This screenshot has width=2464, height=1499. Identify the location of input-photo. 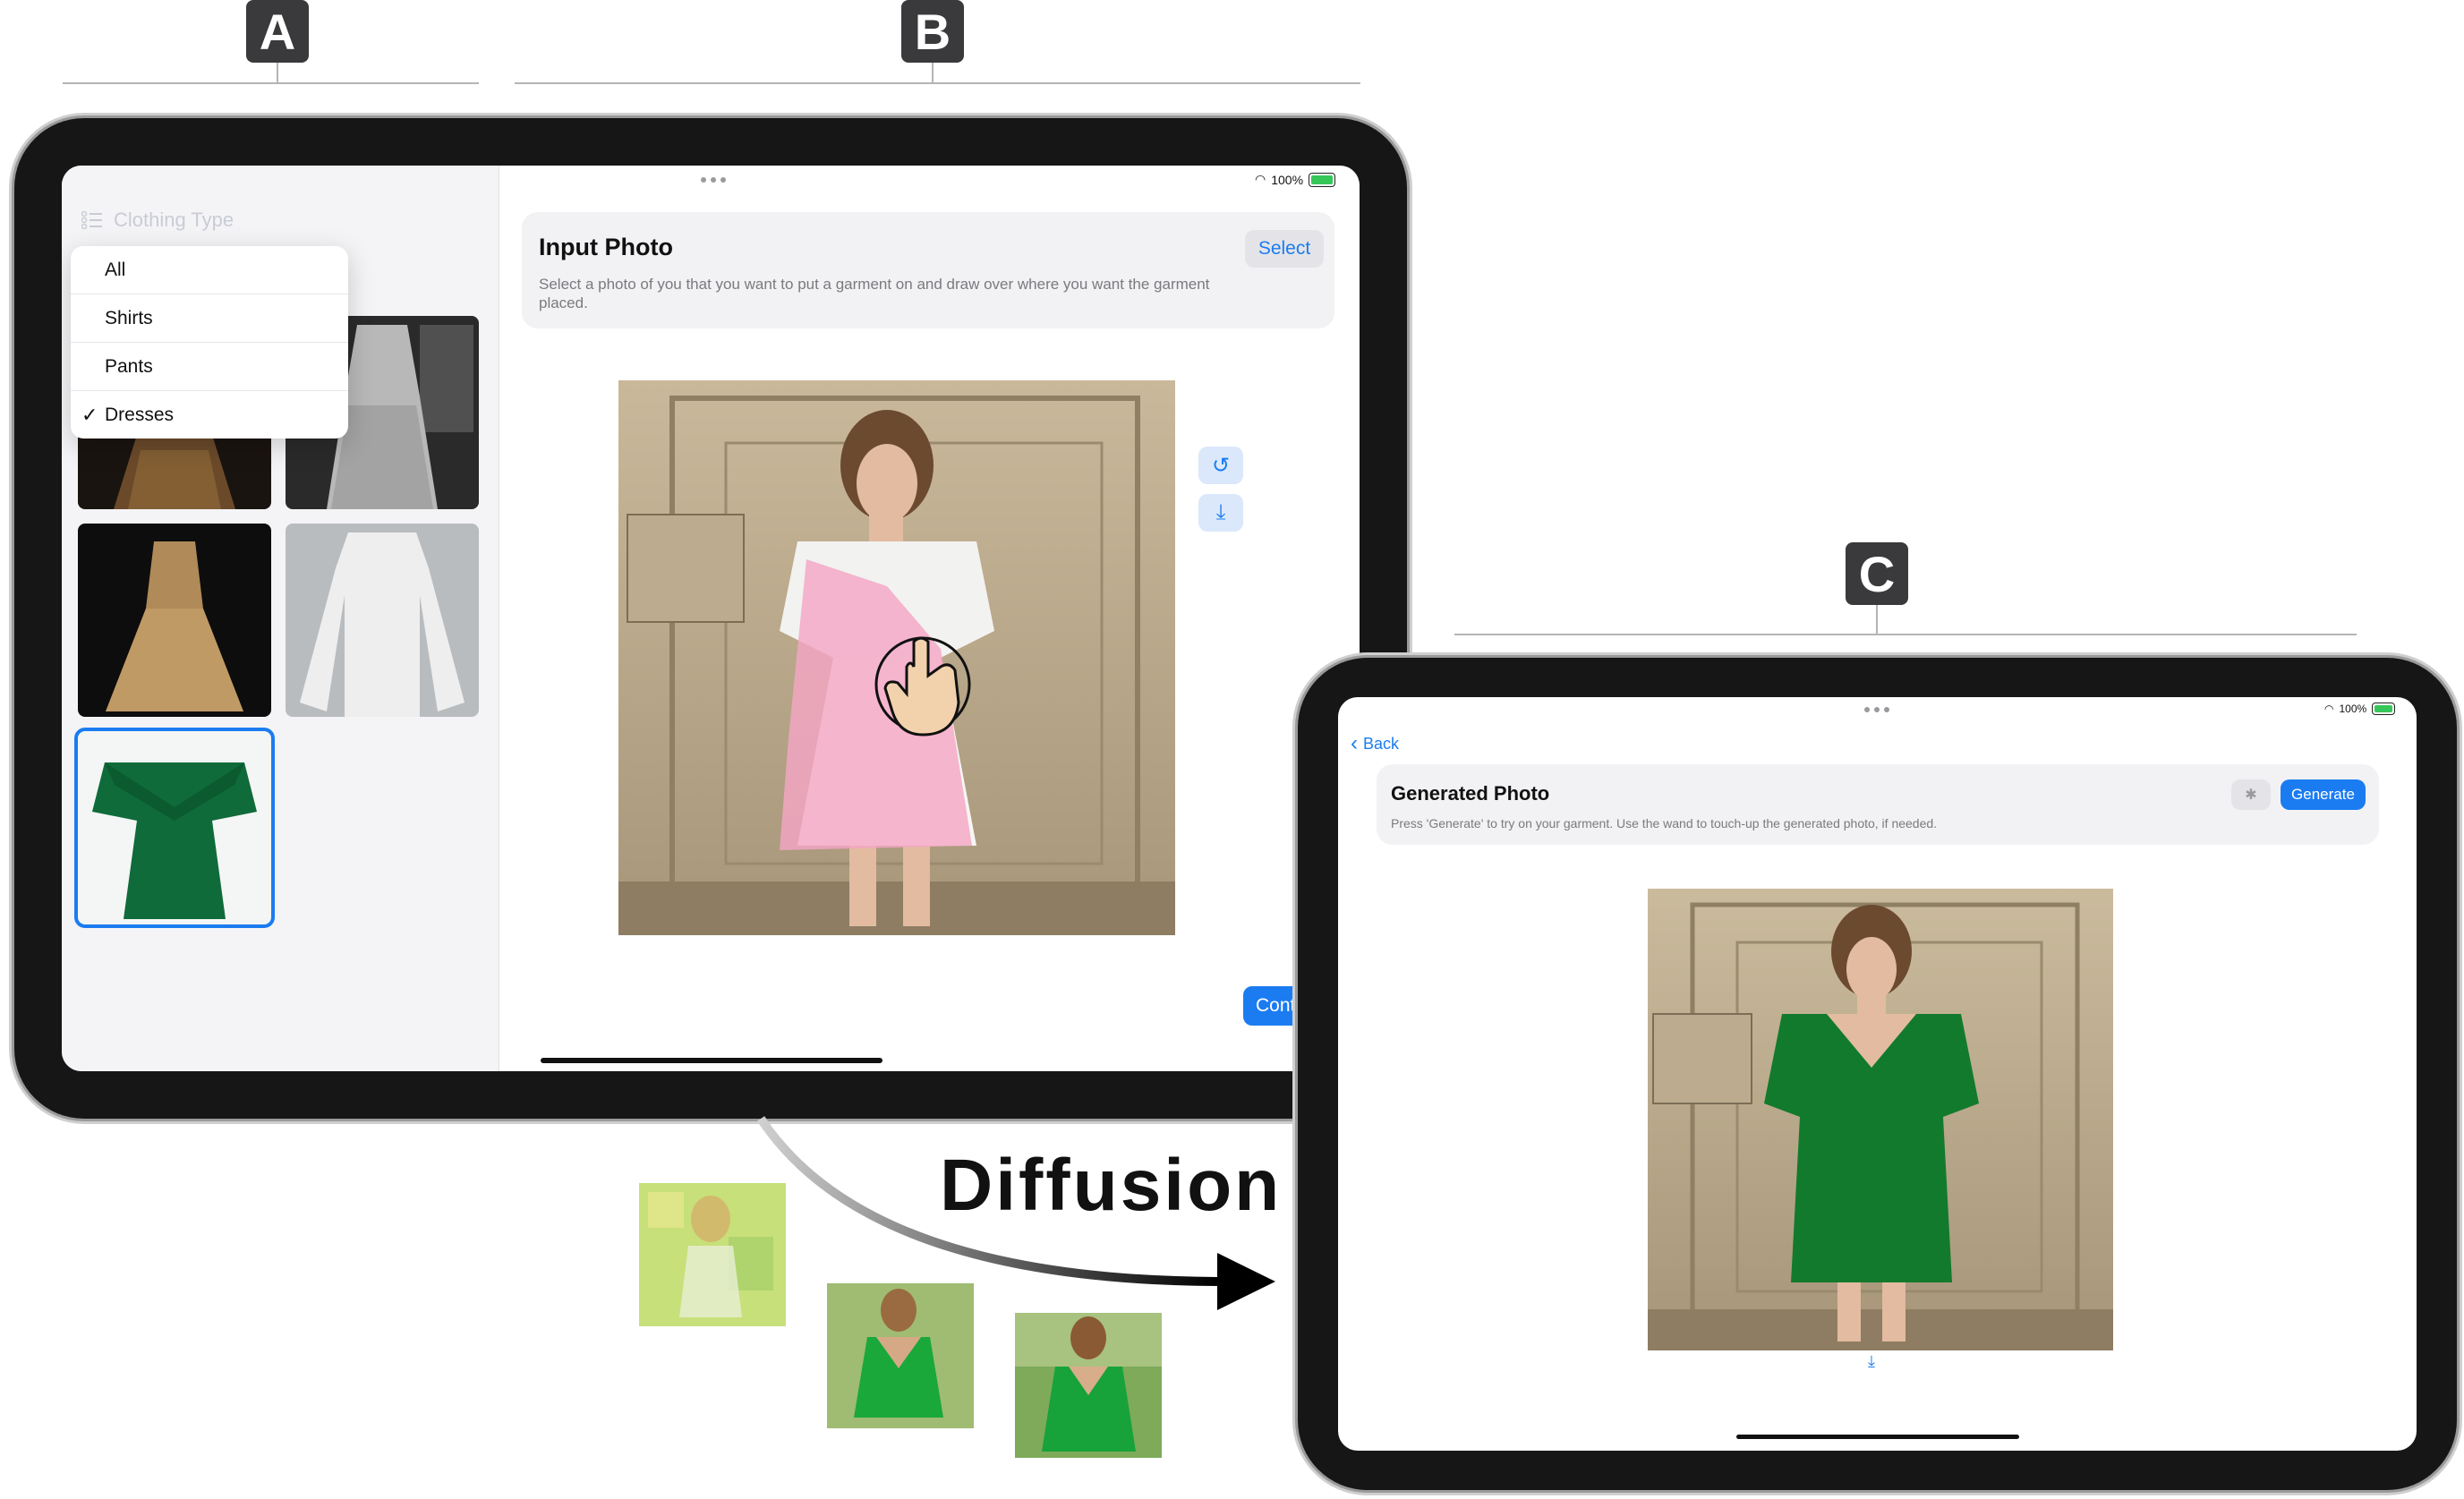
(897, 658).